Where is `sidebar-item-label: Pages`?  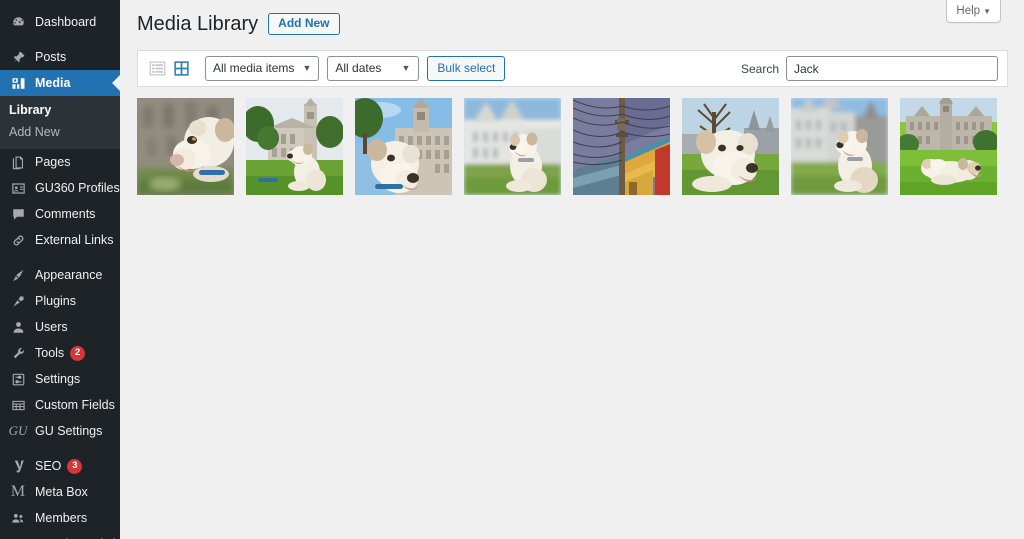
sidebar-item-label: Pages is located at coordinates (53, 162).